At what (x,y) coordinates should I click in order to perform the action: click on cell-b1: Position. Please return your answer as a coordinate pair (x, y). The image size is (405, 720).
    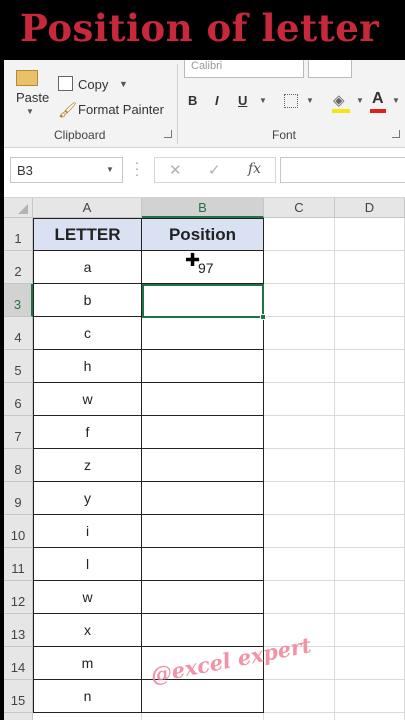
    Looking at the image, I should click on (203, 234).